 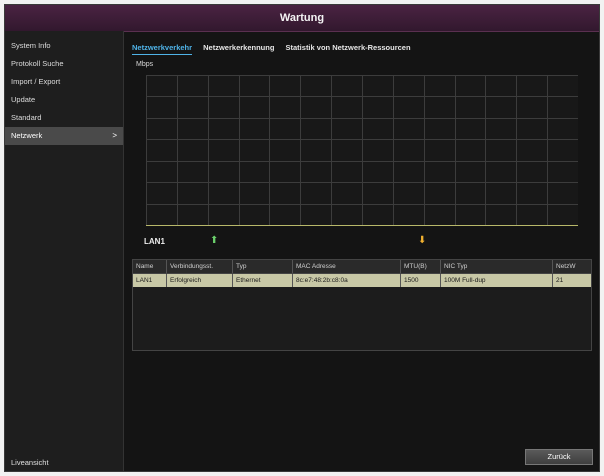 What do you see at coordinates (114, 135) in the screenshot?
I see `chevron-right-icon: >` at bounding box center [114, 135].